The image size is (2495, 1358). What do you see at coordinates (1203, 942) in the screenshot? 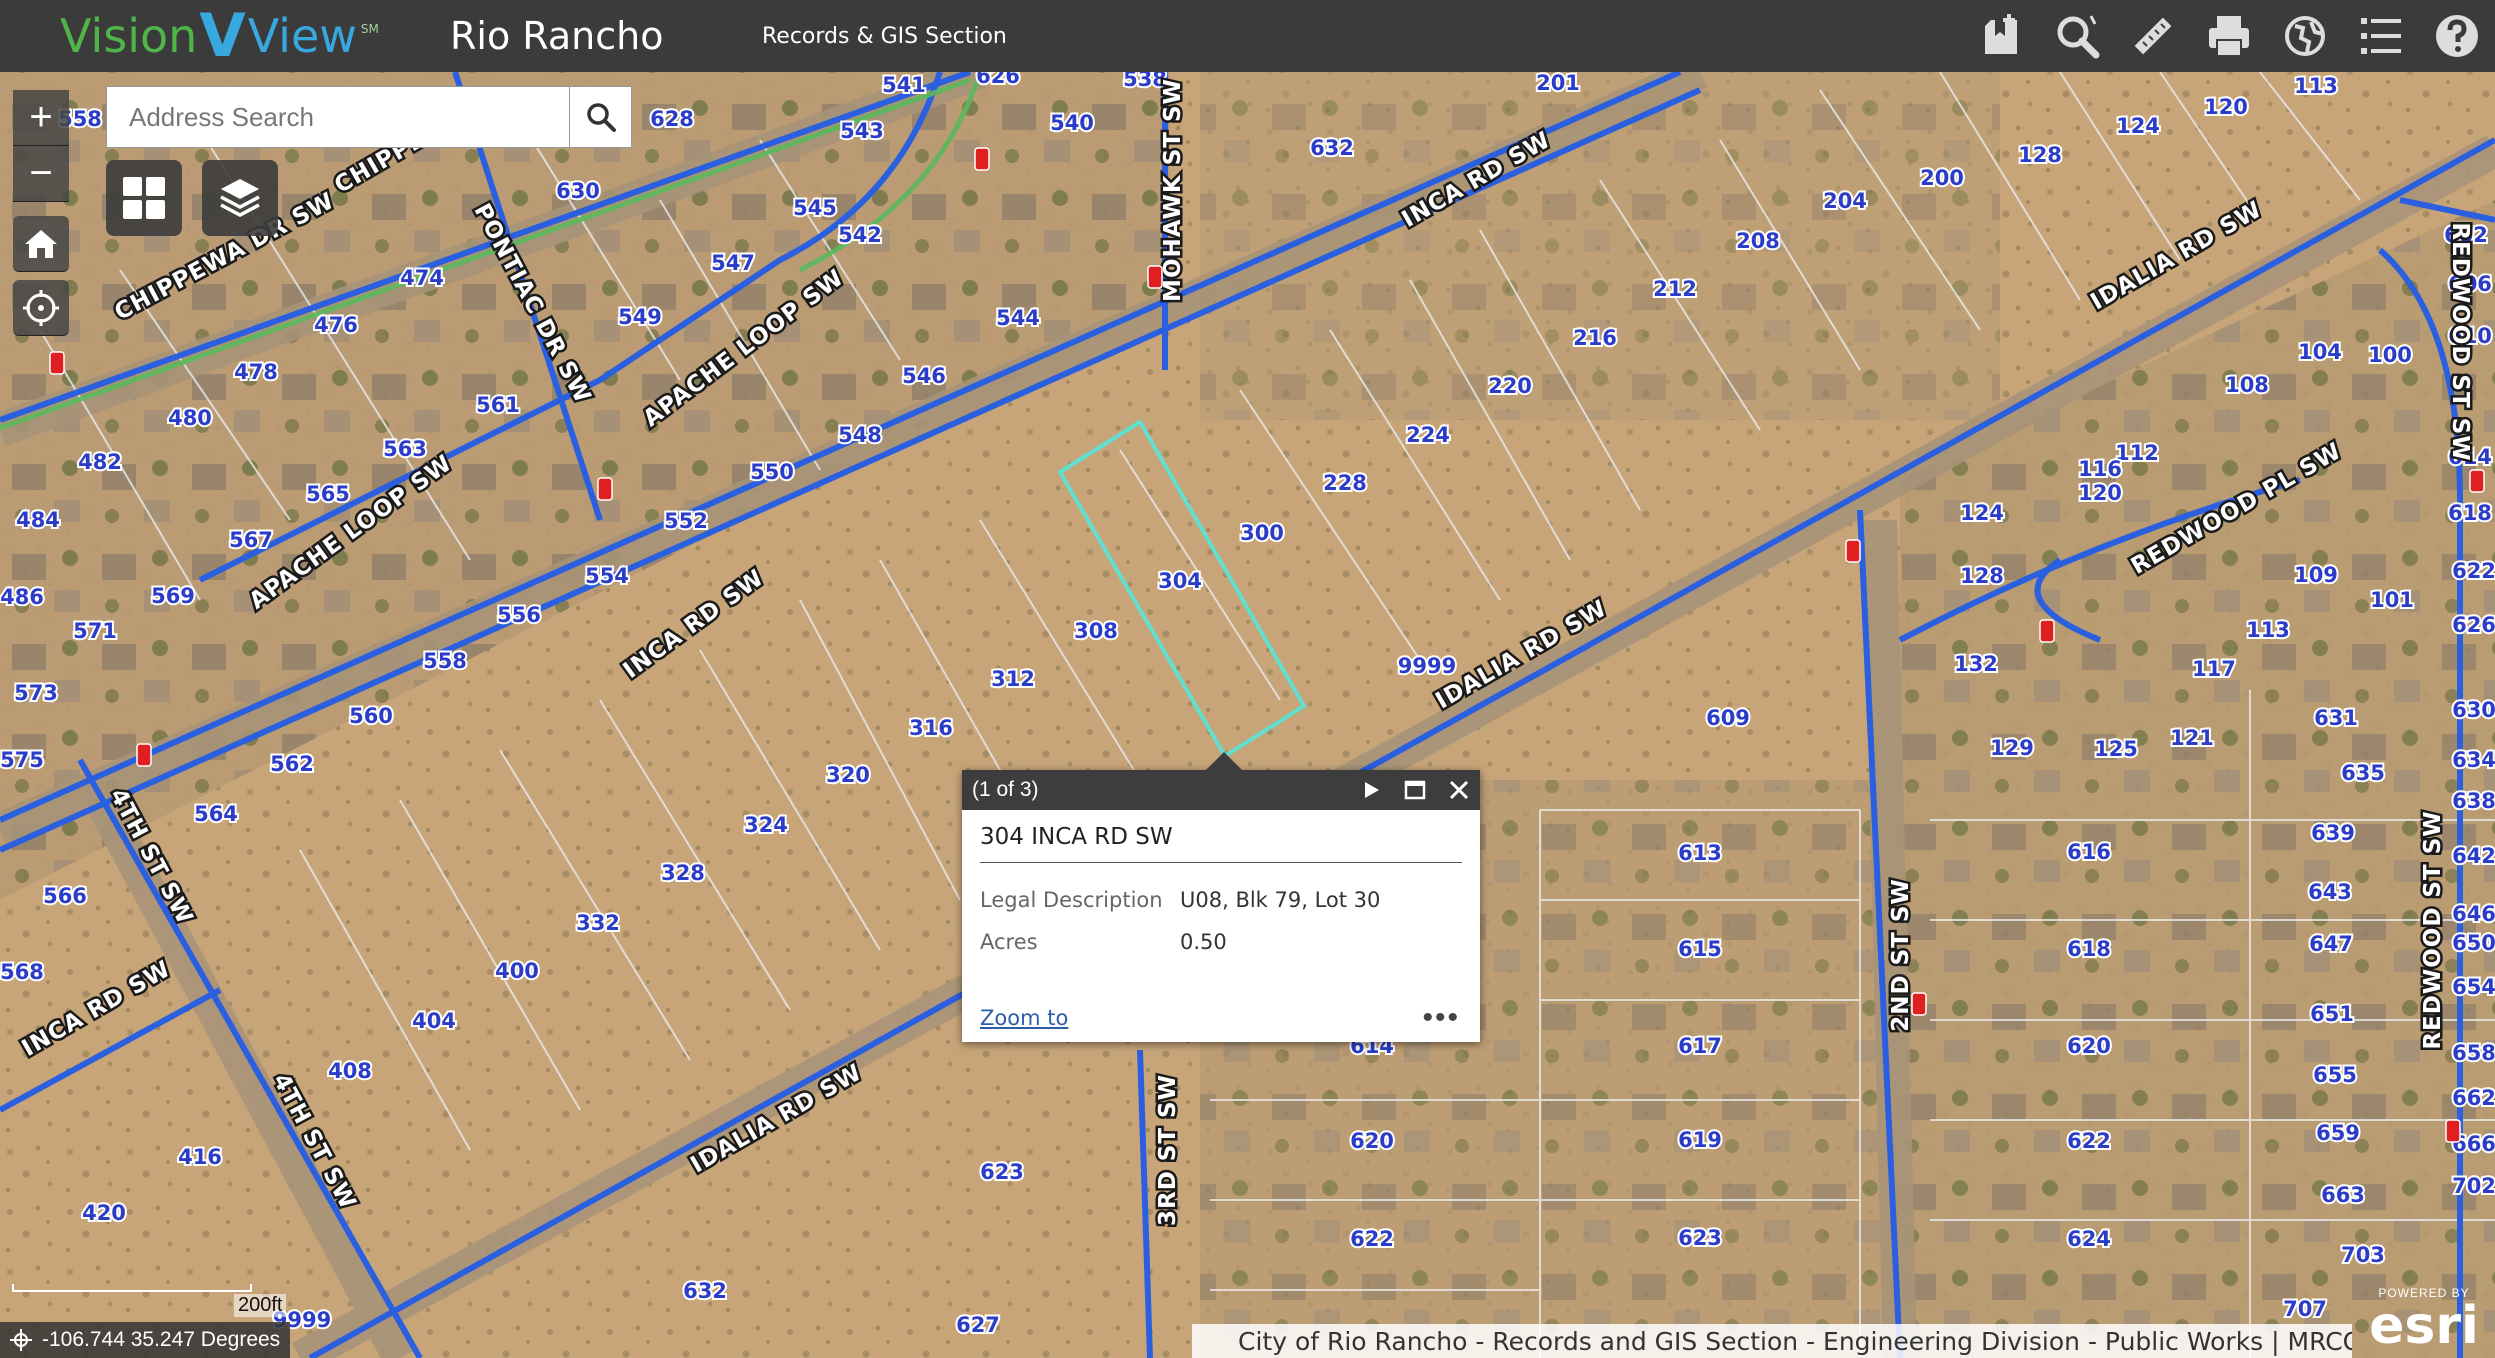
I see `attribute-value: 0.50` at bounding box center [1203, 942].